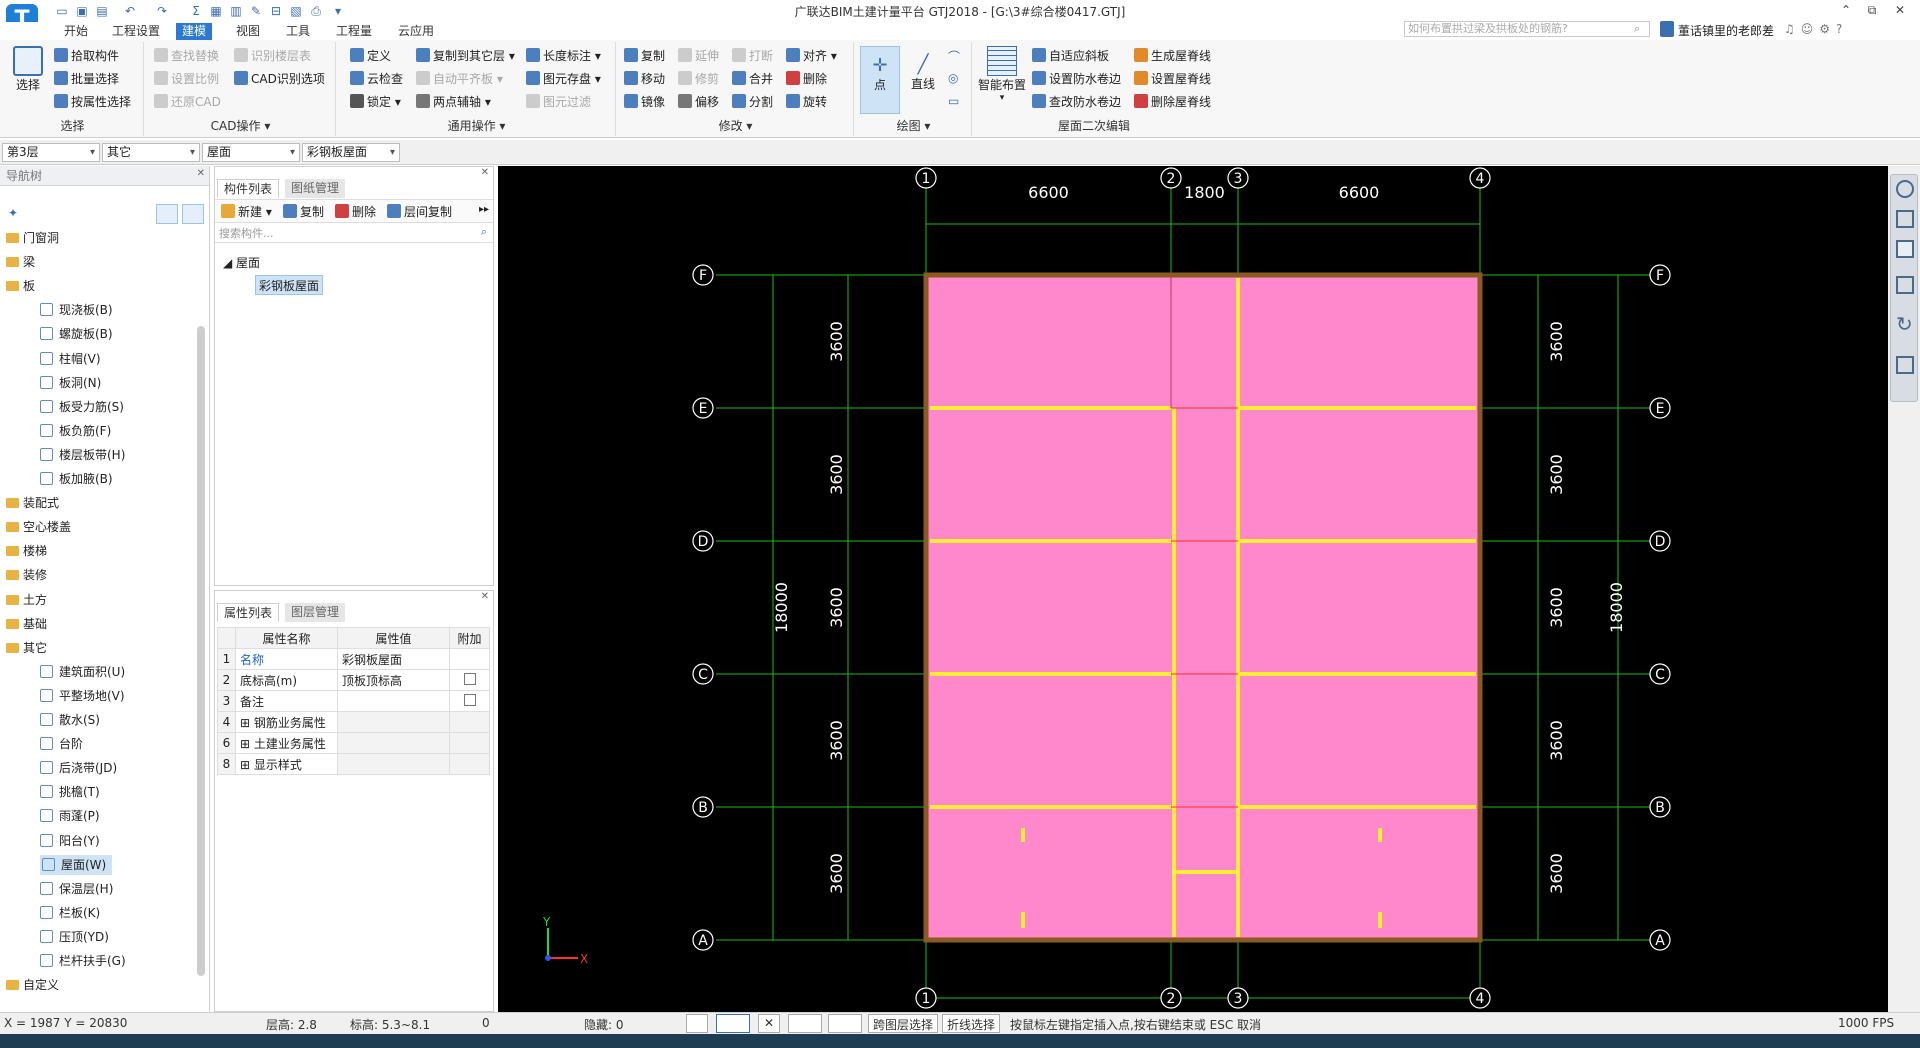 The image size is (1920, 1048). What do you see at coordinates (279, 79) in the screenshot?
I see `cad-options-button: CAD识别选项` at bounding box center [279, 79].